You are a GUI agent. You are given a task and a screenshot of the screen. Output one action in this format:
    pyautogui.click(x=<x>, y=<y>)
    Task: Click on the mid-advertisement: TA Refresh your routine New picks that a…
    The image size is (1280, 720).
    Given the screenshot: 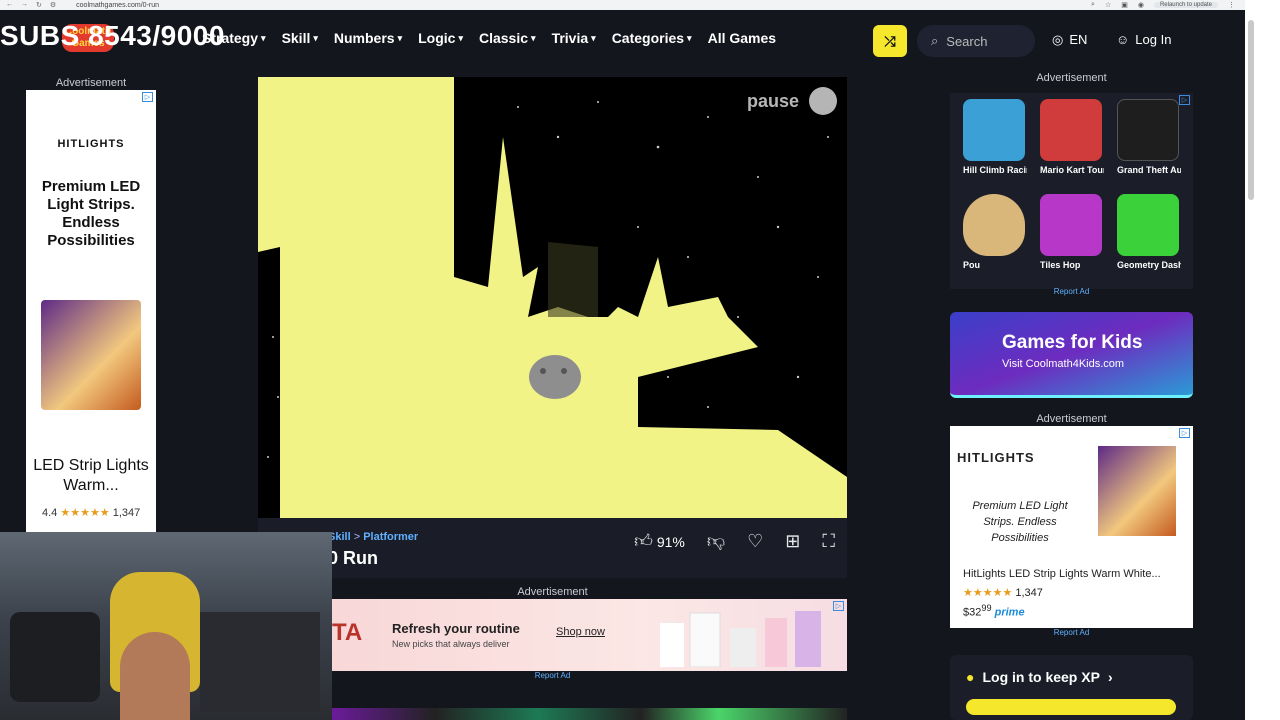 What is the action you would take?
    pyautogui.click(x=589, y=635)
    